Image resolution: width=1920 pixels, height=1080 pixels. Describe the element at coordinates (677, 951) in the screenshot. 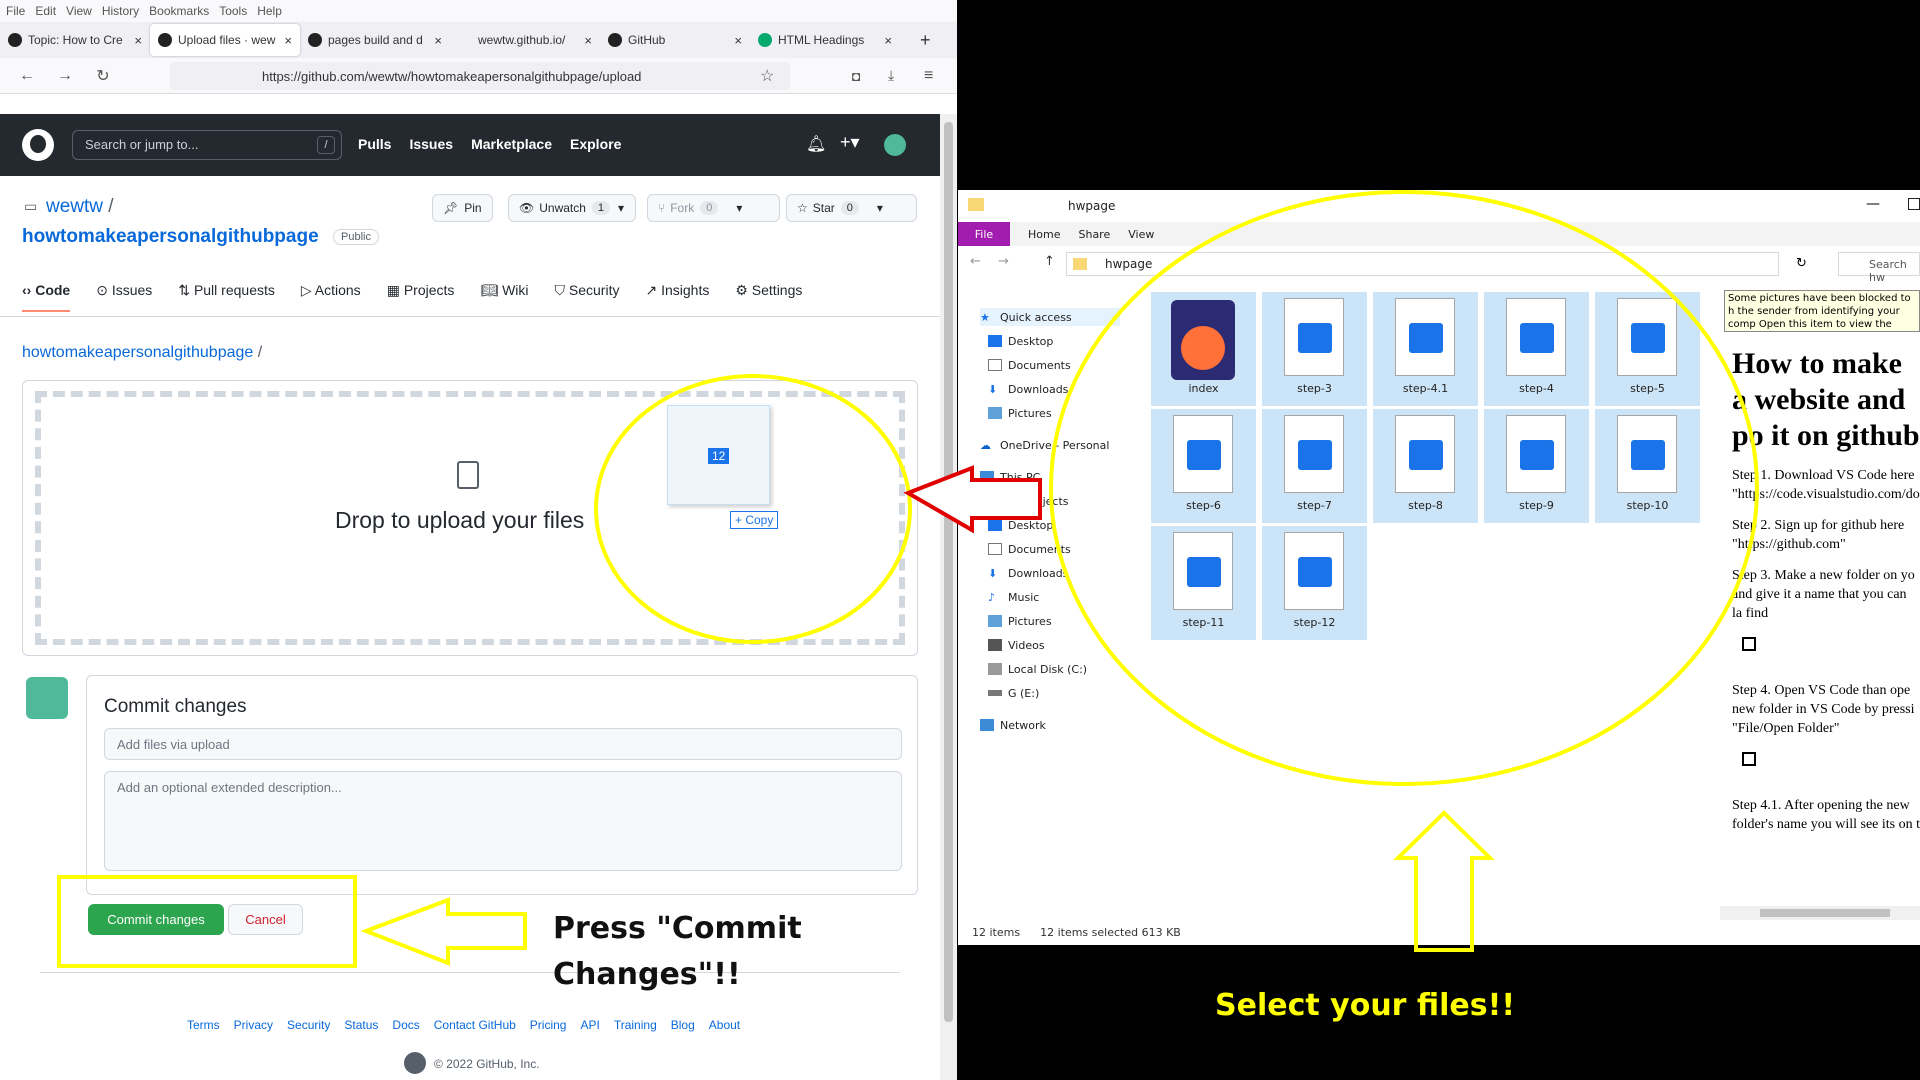

I see `commit-hint-text: Press "Commit Changes"!!` at that location.